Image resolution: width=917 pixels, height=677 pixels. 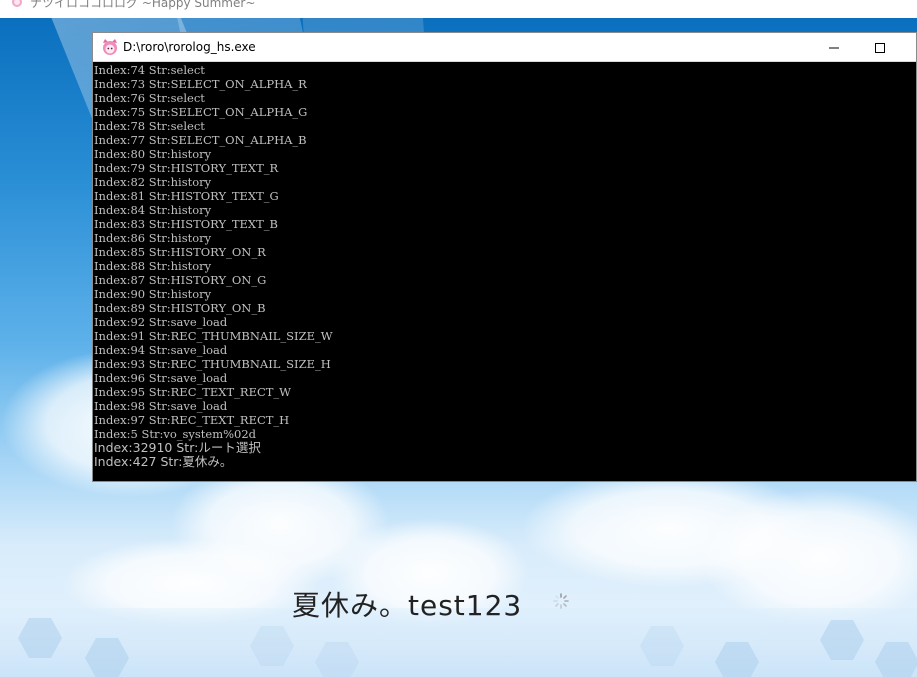 What do you see at coordinates (192, 420) in the screenshot?
I see `console-log-line: Index:97 Str:REC_TEXT_RECT_H` at bounding box center [192, 420].